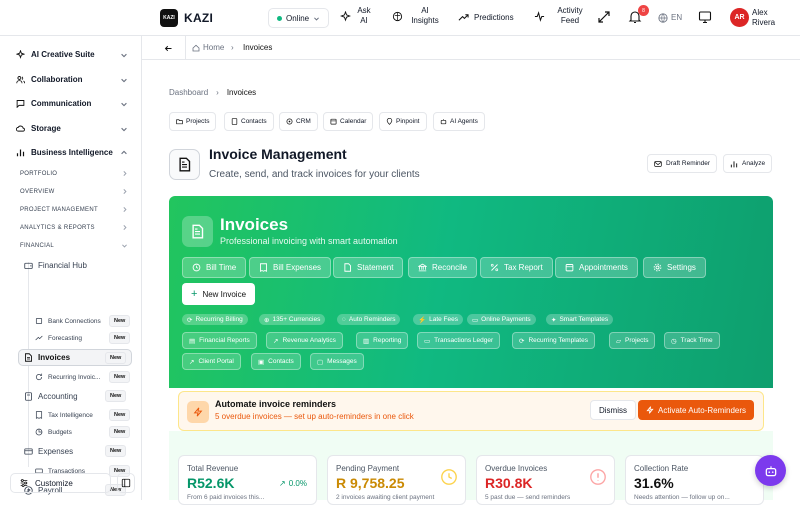  I want to click on sidebar-item-financial-hub: Financial Hub, so click(55, 265).